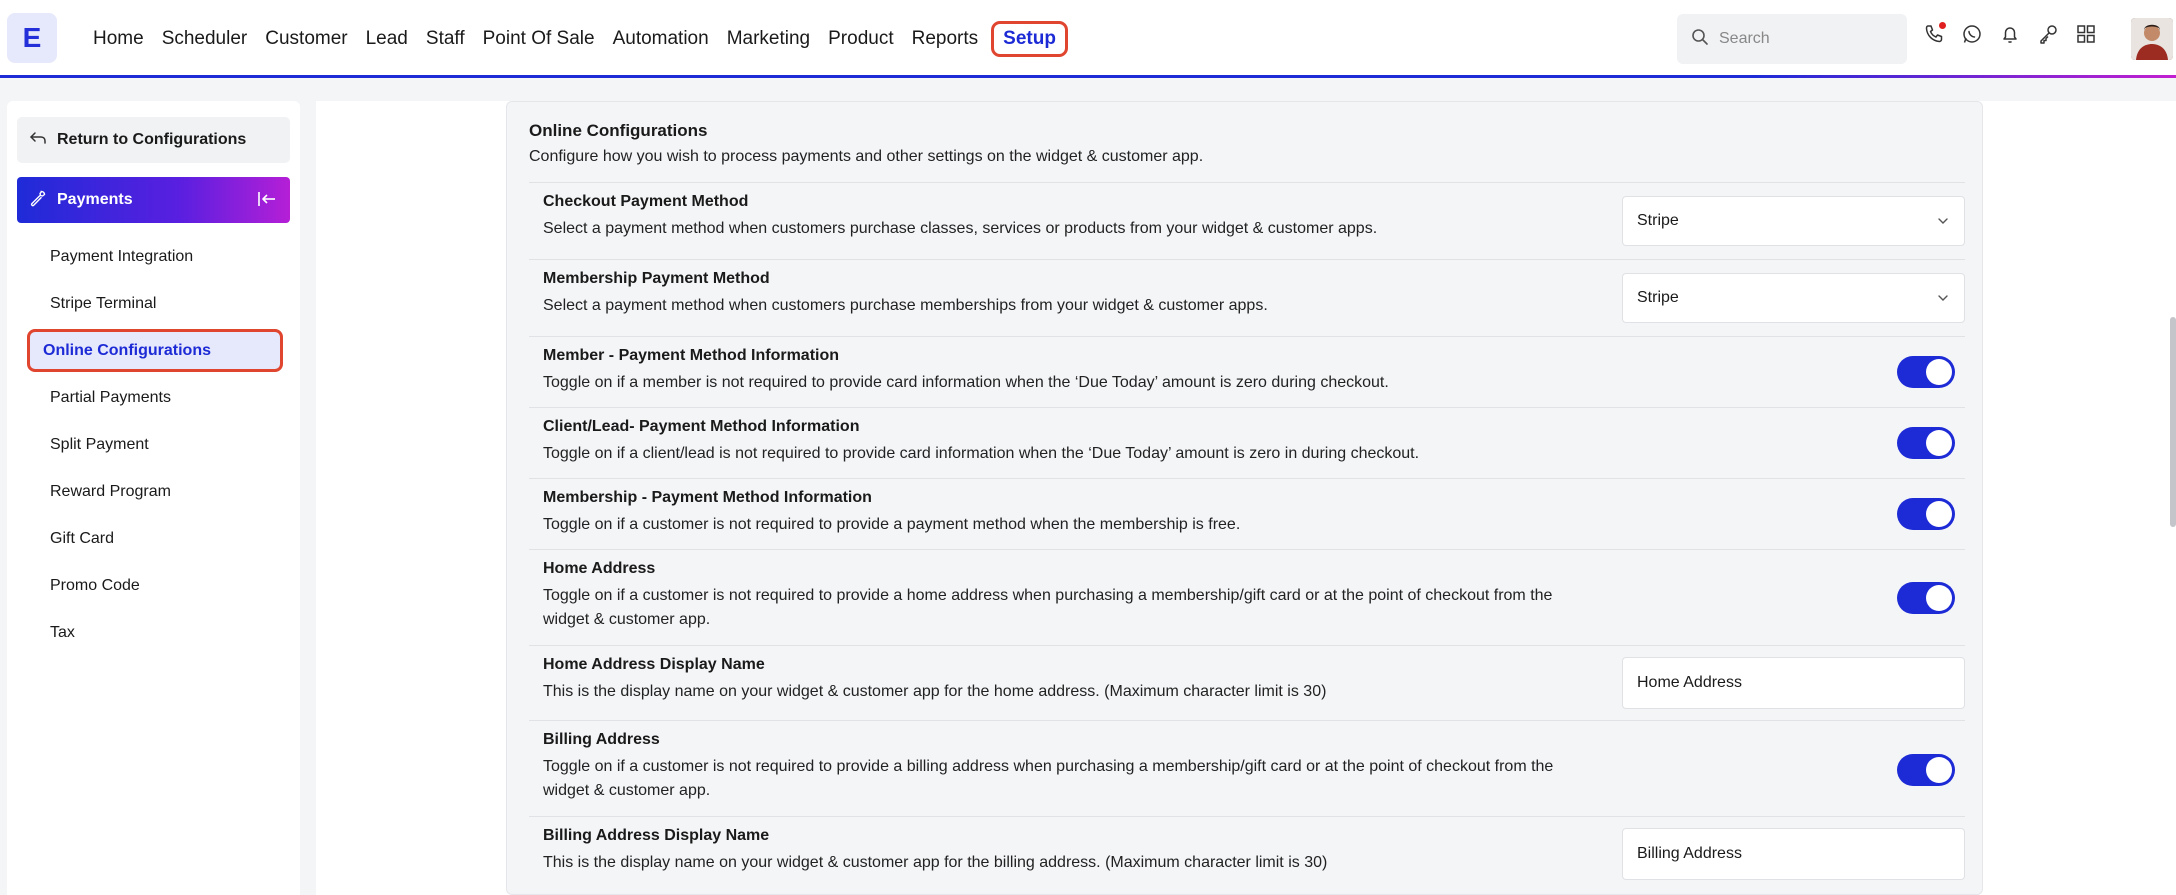 Image resolution: width=2176 pixels, height=895 pixels. I want to click on submenu-tax: Tax, so click(164, 632).